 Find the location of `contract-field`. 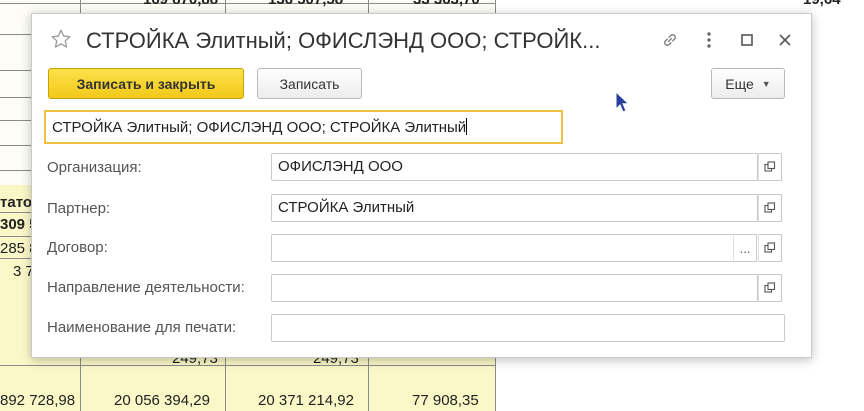

contract-field is located at coordinates (502, 248).